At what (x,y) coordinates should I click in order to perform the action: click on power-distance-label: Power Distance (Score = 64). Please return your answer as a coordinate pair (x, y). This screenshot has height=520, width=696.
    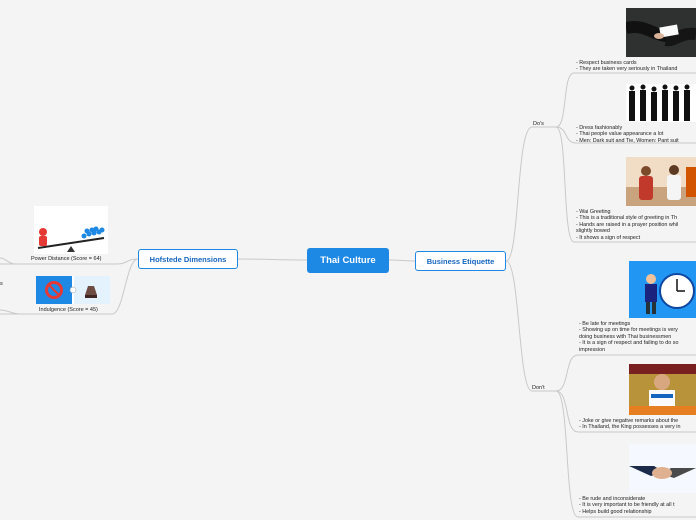
    Looking at the image, I should click on (66, 259).